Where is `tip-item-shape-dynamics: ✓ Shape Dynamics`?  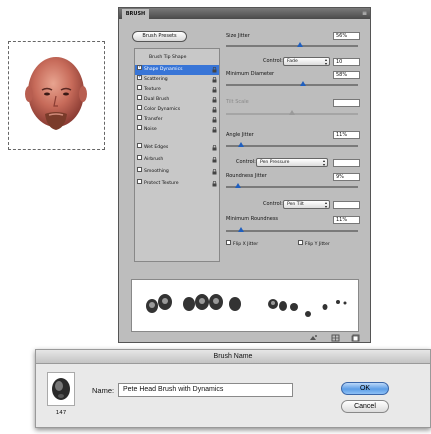 tip-item-shape-dynamics: ✓ Shape Dynamics is located at coordinates (177, 70).